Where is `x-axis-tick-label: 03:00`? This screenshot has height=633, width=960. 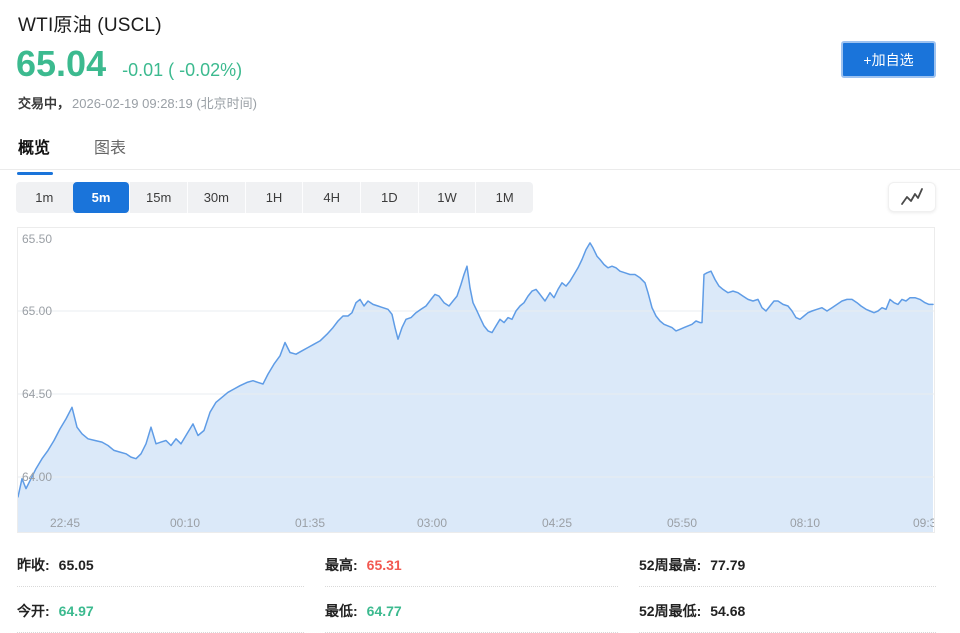 x-axis-tick-label: 03:00 is located at coordinates (432, 523).